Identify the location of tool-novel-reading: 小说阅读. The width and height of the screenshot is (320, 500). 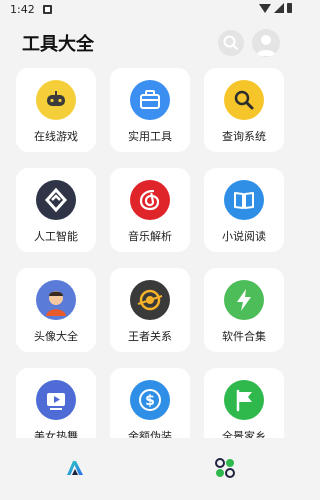
(244, 210).